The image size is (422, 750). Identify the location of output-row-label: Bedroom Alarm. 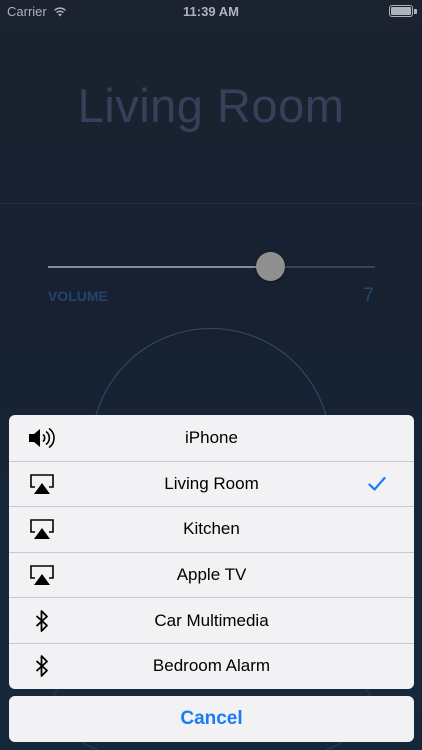
(211, 666).